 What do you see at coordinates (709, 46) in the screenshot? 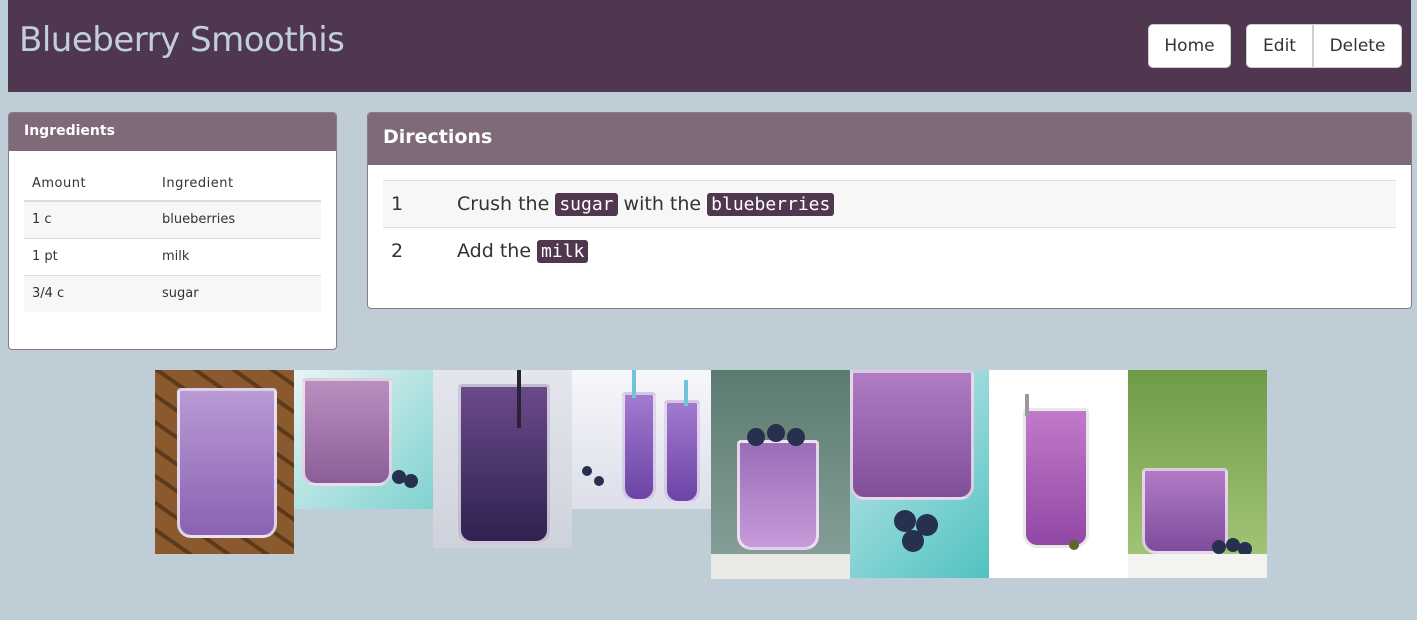
I see `navbar: Blueberry Smoothis Home Edit Delete` at bounding box center [709, 46].